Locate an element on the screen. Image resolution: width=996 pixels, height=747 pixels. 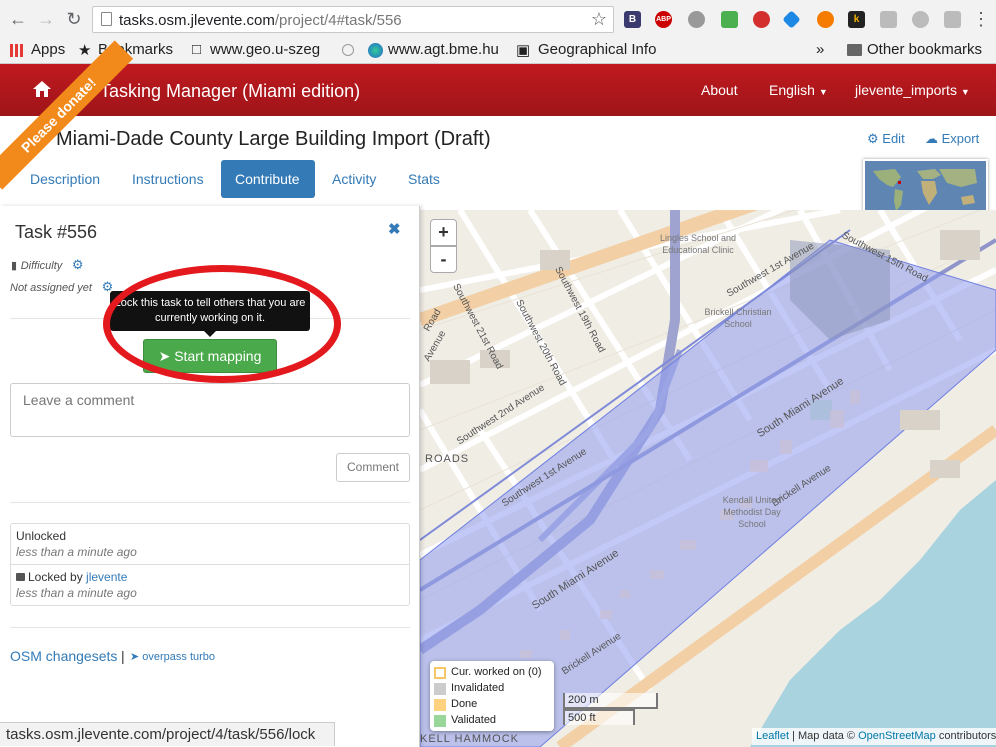
poi-label: Brickell Christian School is located at coordinates (738, 318).